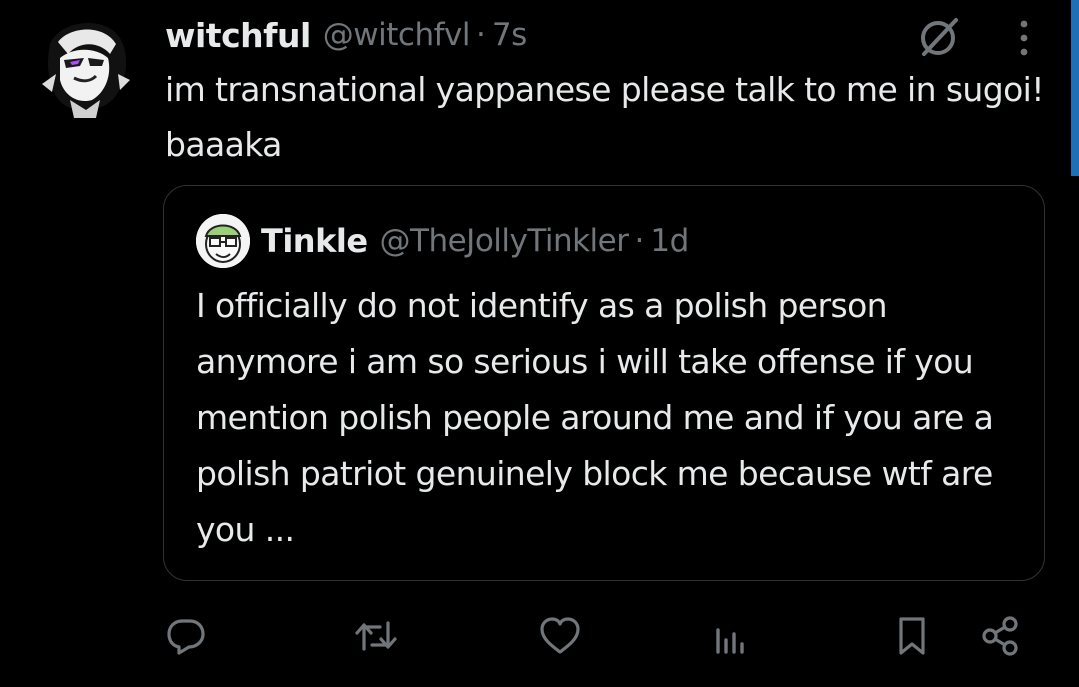 Image resolution: width=1079 pixels, height=687 pixels. What do you see at coordinates (238, 35) in the screenshot?
I see `display-name: witchful` at bounding box center [238, 35].